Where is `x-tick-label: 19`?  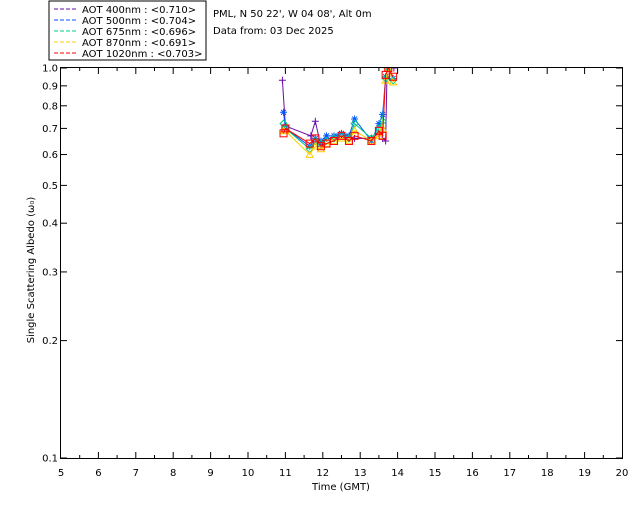 x-tick-label: 19 is located at coordinates (584, 473).